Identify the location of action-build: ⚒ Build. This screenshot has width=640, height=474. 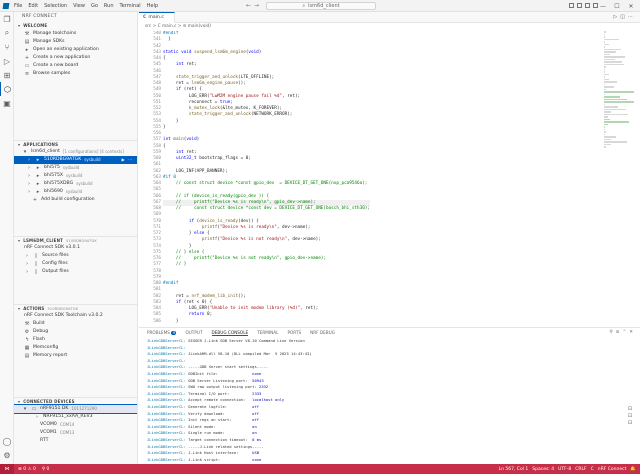
(75, 324).